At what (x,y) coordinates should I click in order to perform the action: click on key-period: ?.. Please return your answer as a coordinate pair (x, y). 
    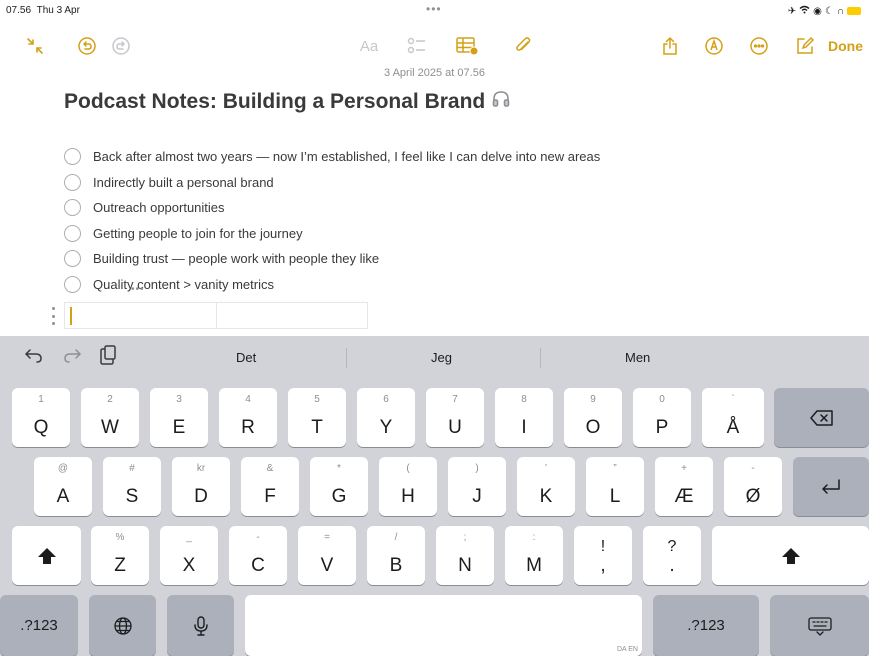
    Looking at the image, I should click on (672, 555).